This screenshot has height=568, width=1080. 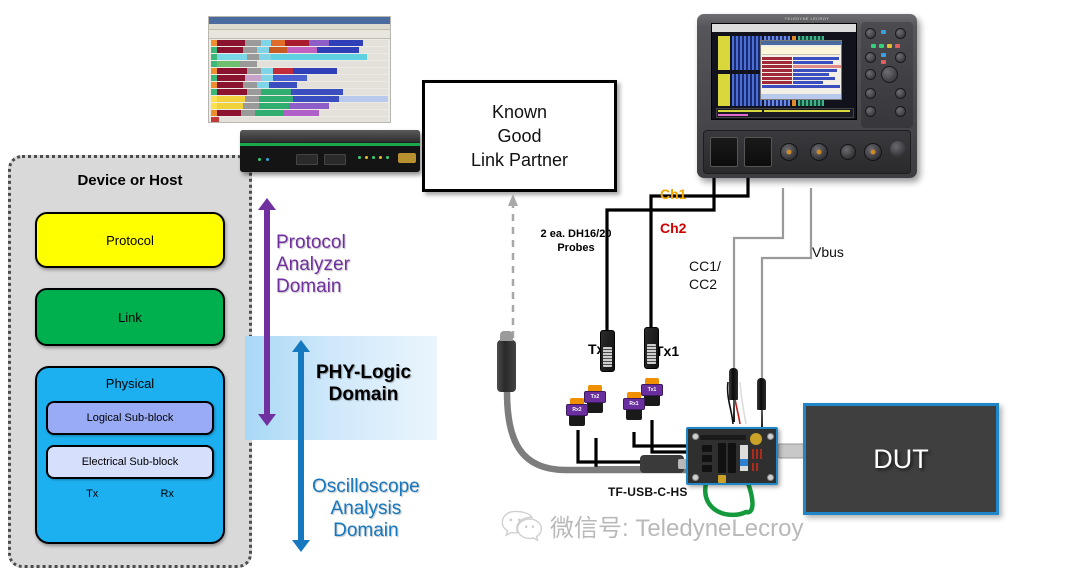 What do you see at coordinates (807, 96) in the screenshot?
I see `oscilloscope: TELEDYNE LECROY` at bounding box center [807, 96].